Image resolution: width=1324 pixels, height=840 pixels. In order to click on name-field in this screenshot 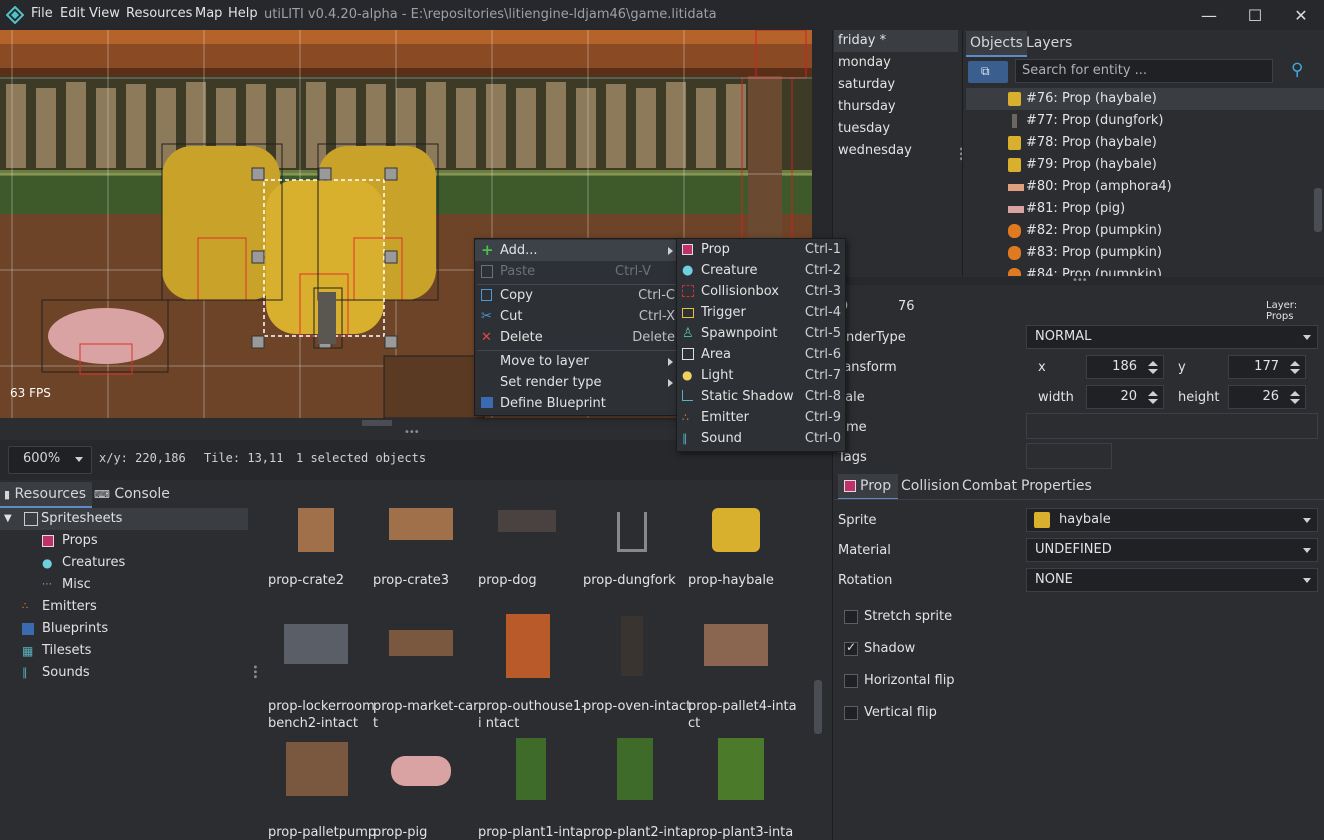, I will do `click(1172, 426)`.